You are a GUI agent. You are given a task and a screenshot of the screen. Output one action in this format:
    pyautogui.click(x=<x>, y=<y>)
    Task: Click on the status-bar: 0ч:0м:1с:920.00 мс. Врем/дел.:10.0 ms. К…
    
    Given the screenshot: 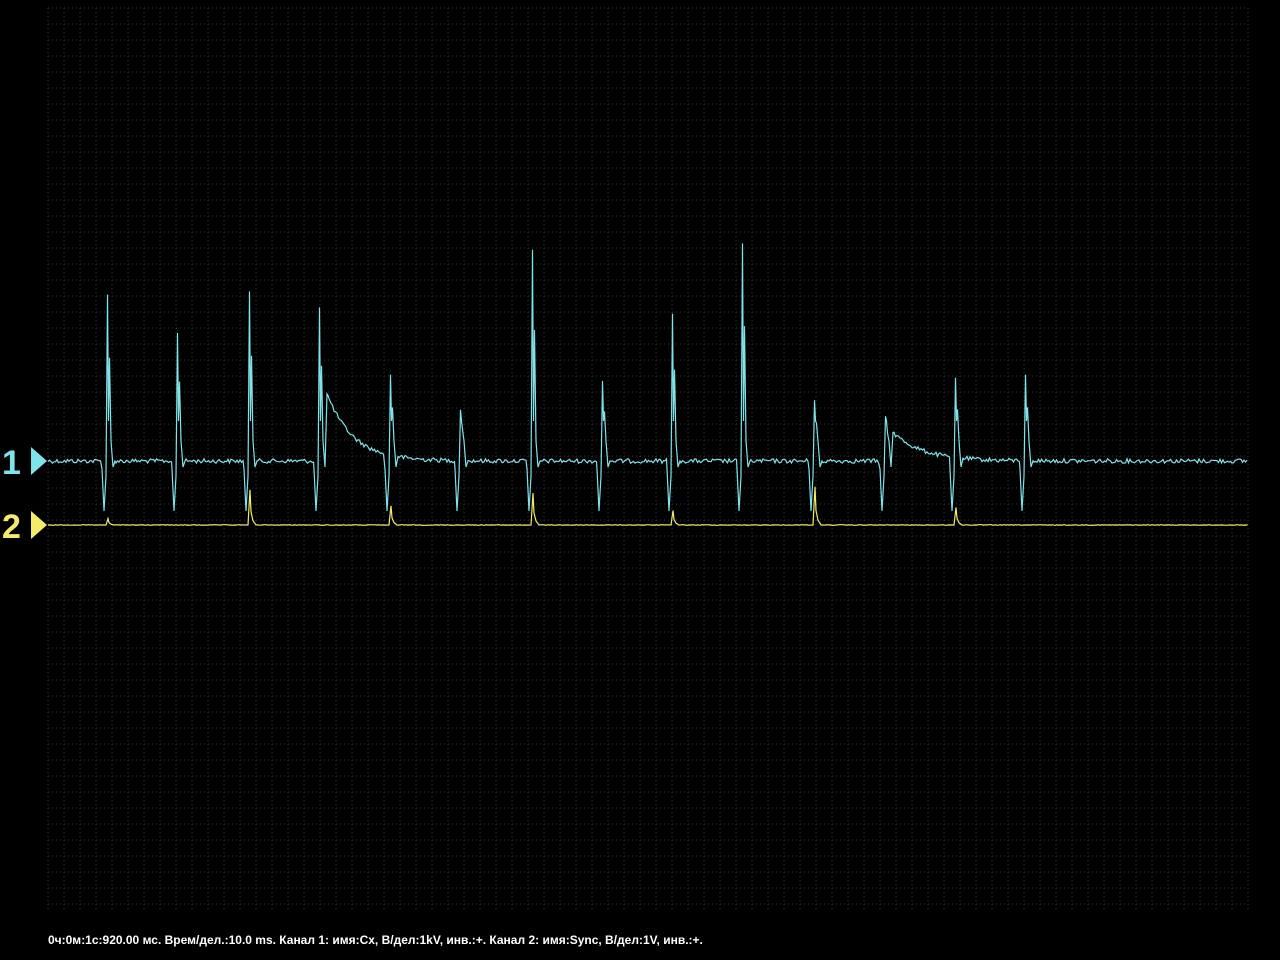 What is the action you would take?
    pyautogui.click(x=375, y=940)
    